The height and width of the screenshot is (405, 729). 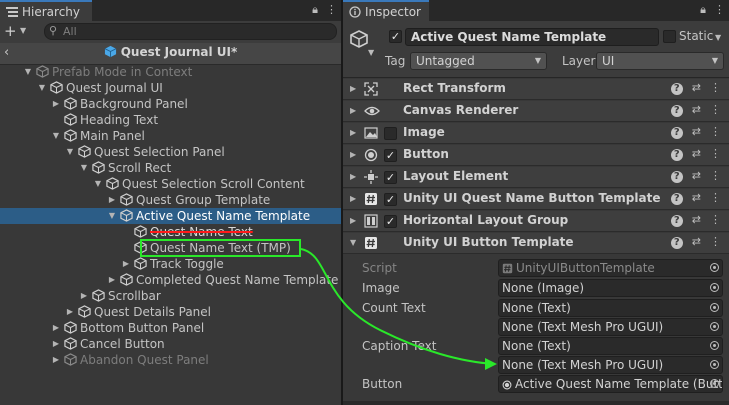 What do you see at coordinates (188, 31) in the screenshot?
I see `hierarchy-search-input` at bounding box center [188, 31].